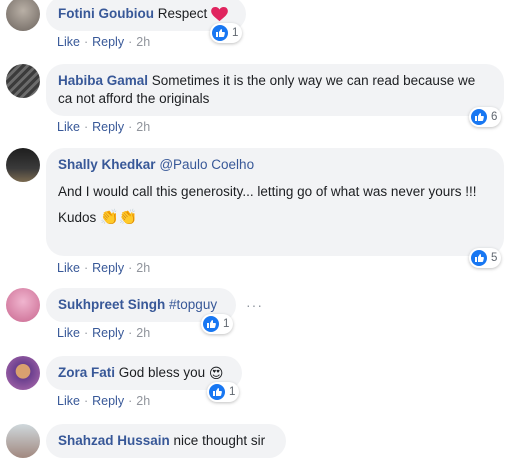  I want to click on mention-link: @Paulo Coelho, so click(206, 164).